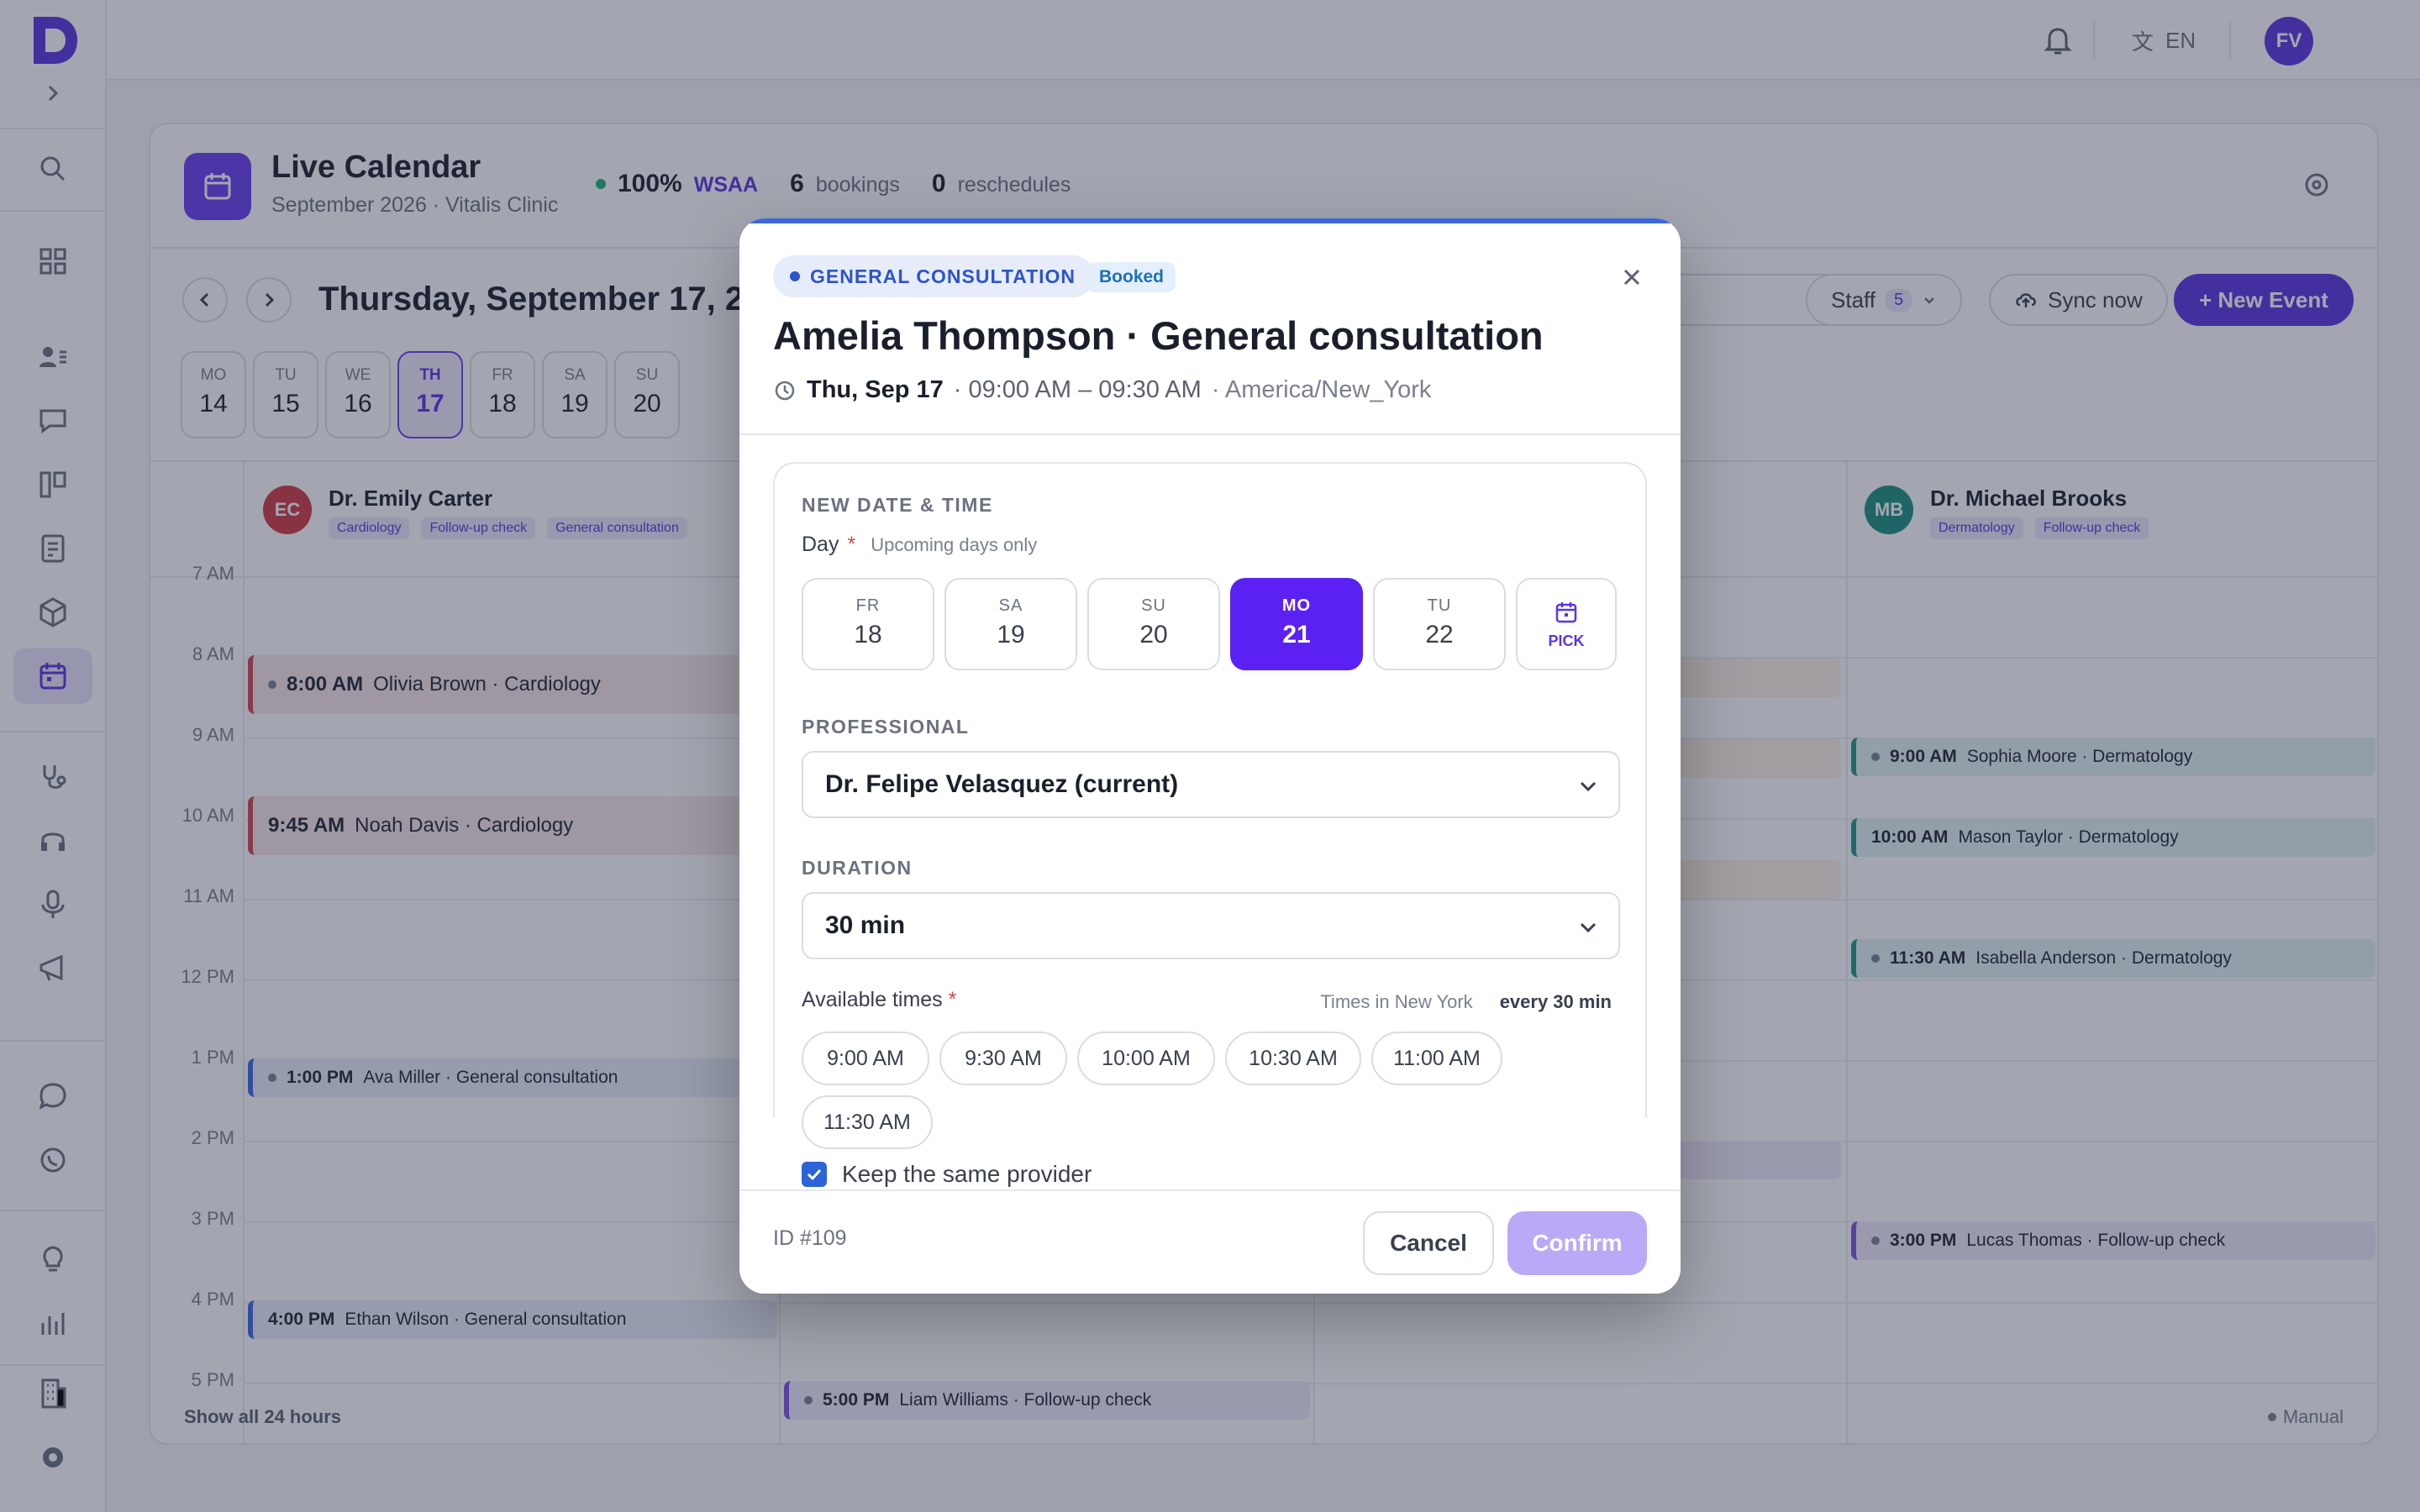  Describe the element at coordinates (1211, 925) in the screenshot. I see `duration-select: 30 min` at that location.